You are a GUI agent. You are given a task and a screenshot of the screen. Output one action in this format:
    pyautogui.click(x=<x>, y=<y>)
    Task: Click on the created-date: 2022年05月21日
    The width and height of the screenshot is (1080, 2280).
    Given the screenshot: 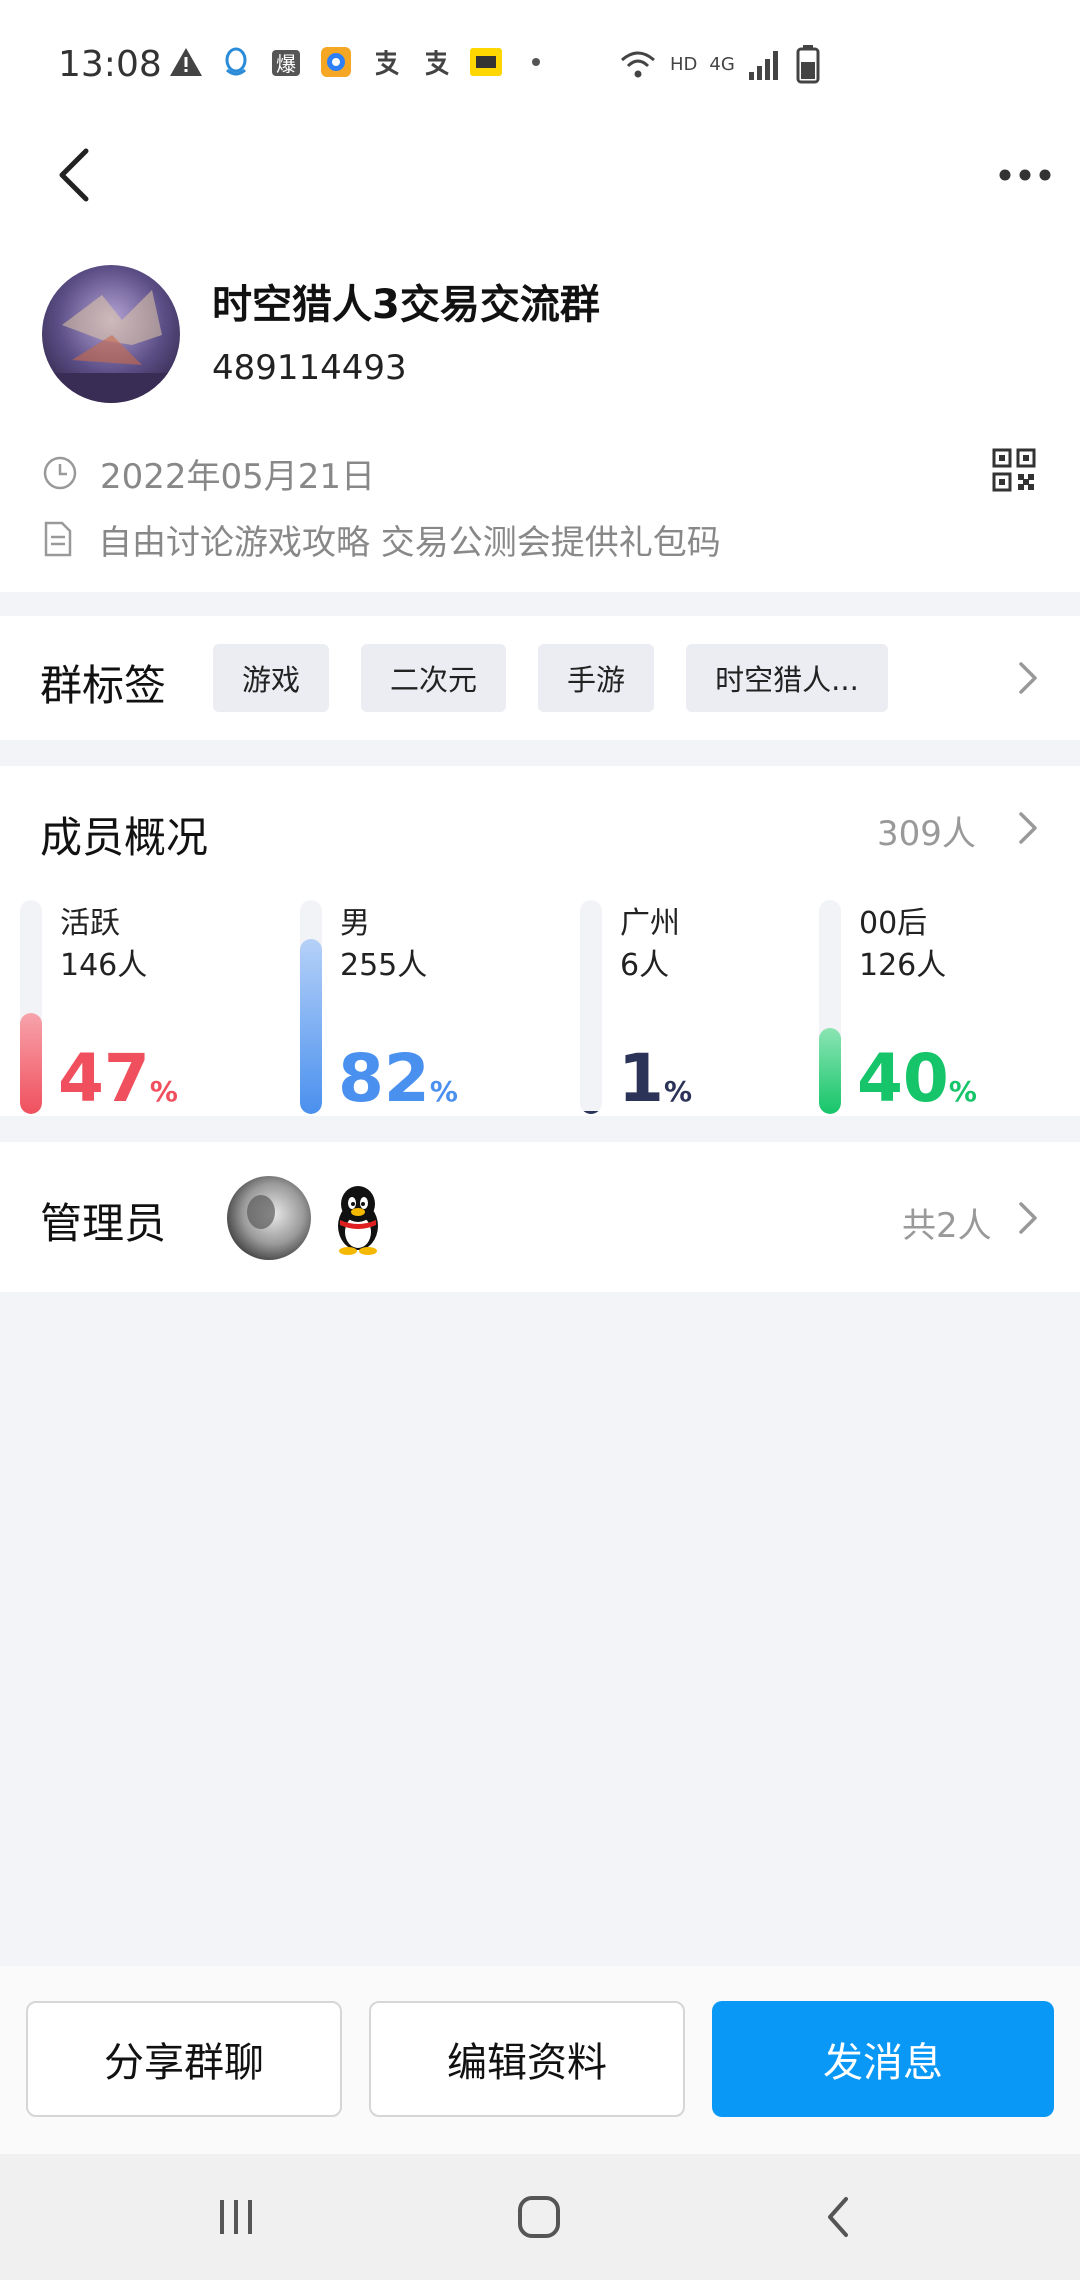 What is the action you would take?
    pyautogui.click(x=238, y=476)
    